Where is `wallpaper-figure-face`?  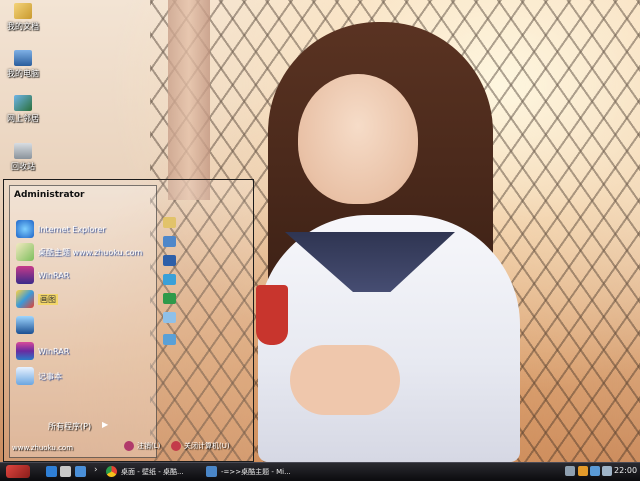
wallpaper-figure-face is located at coordinates (358, 139).